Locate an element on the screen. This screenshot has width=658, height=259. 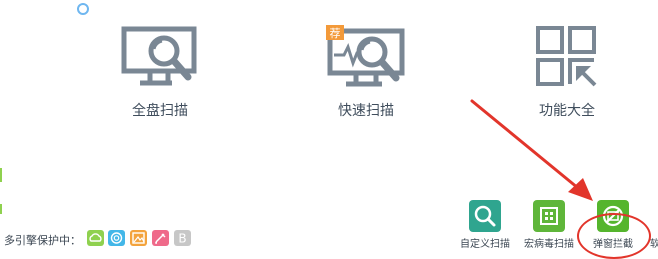
full-scan-button: 全盘扫描 is located at coordinates (160, 74).